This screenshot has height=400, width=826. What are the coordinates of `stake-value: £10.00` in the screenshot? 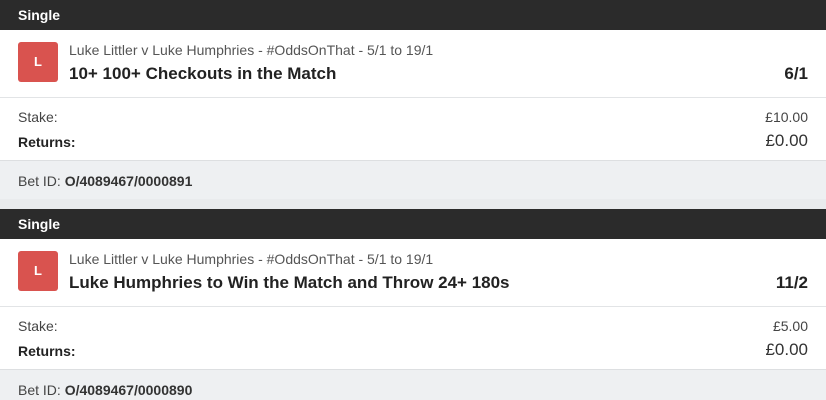 It's located at (786, 117).